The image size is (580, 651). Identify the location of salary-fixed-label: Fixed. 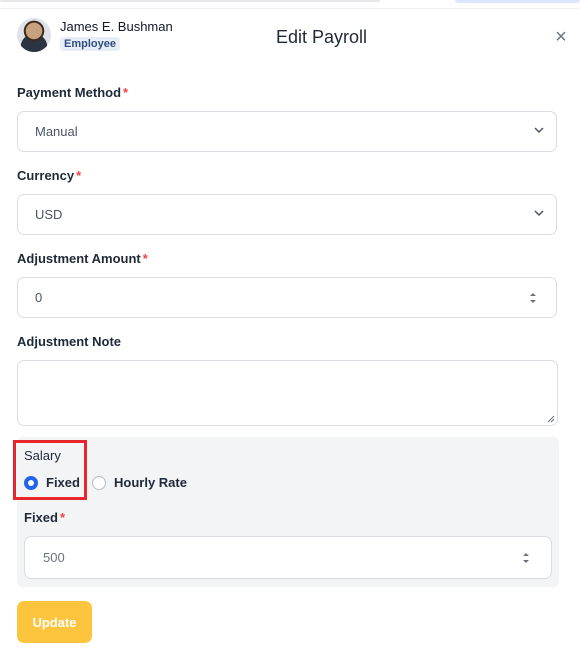
(63, 482).